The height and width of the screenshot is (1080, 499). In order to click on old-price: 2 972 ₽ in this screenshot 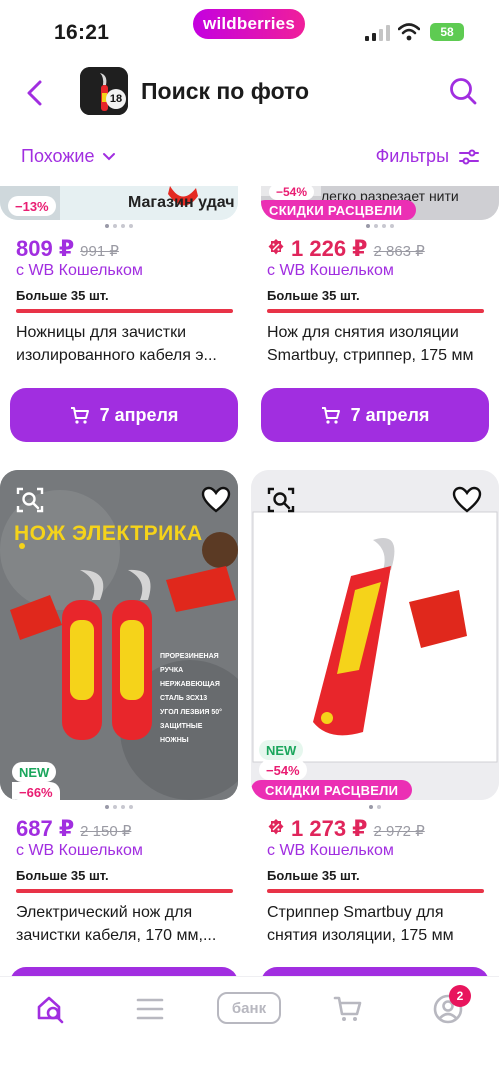, I will do `click(399, 831)`.